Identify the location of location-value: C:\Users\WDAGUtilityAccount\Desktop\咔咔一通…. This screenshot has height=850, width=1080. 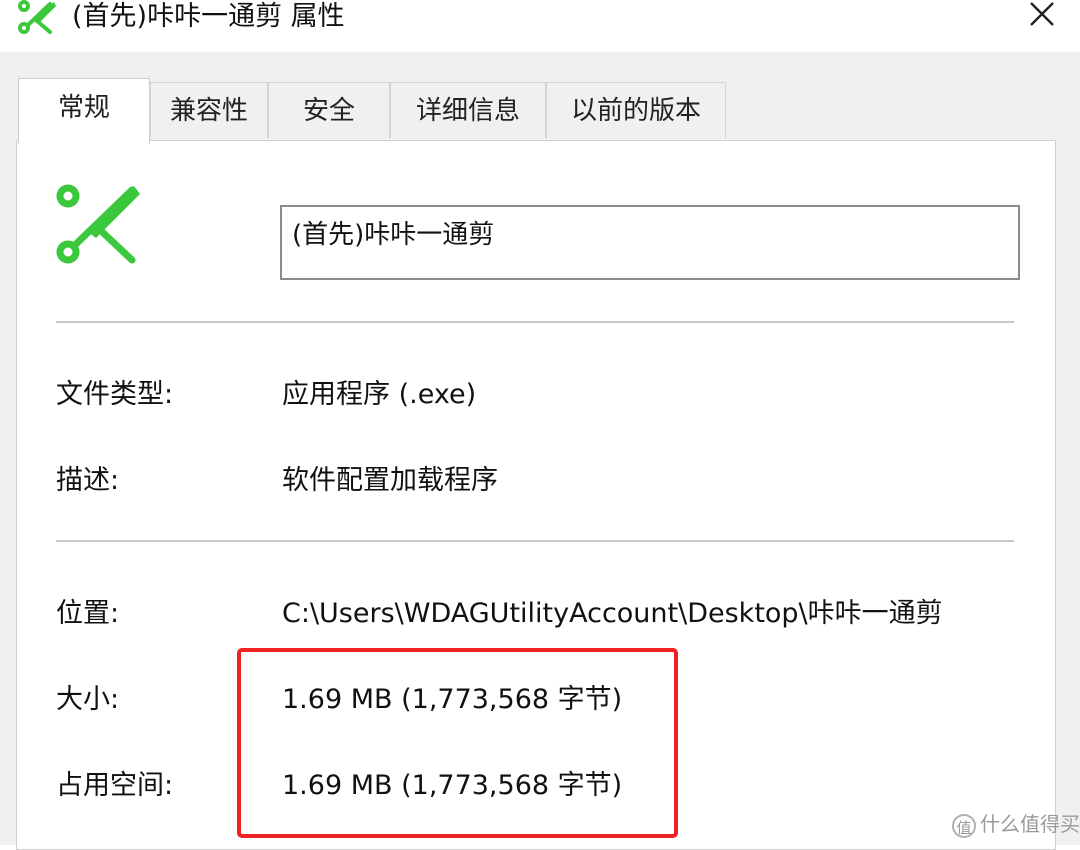
(612, 613).